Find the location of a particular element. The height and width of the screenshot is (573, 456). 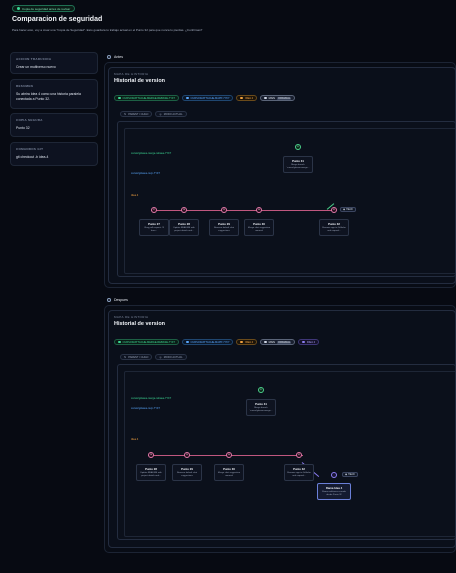

backup-badge: Copia de seguridad antes de revisar is located at coordinates (44, 8).